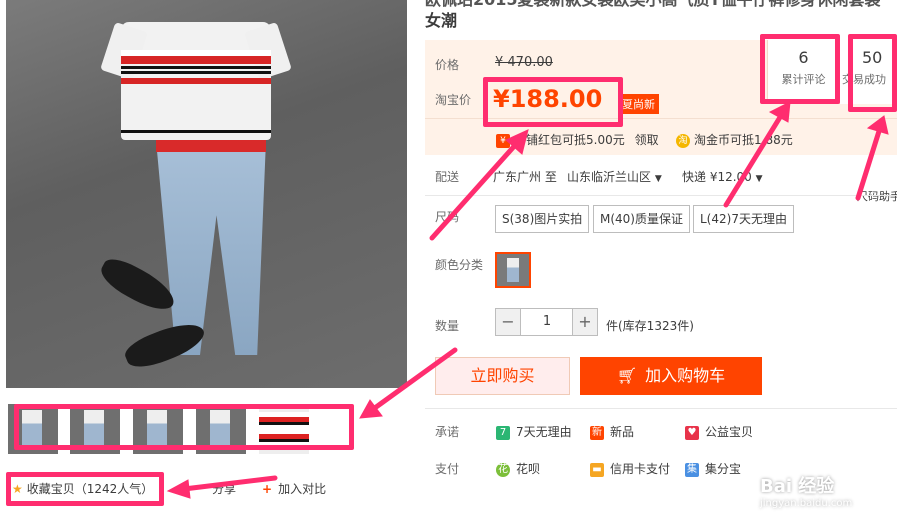 The width and height of the screenshot is (897, 515). Describe the element at coordinates (806, 492) in the screenshot. I see `watermark-logo: Bai 经验 jingyan.baidu.com` at that location.